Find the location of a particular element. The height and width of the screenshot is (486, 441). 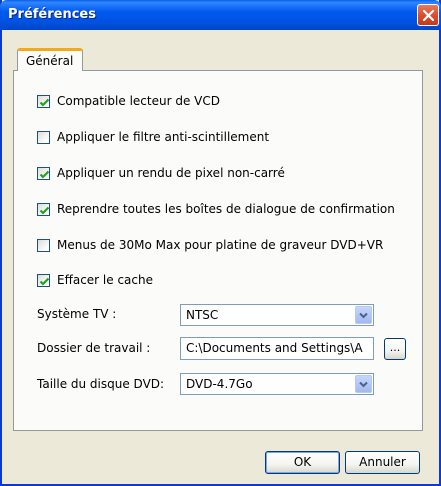

option-label: Appliquer un rendu de pixel non-carré is located at coordinates (171, 173).